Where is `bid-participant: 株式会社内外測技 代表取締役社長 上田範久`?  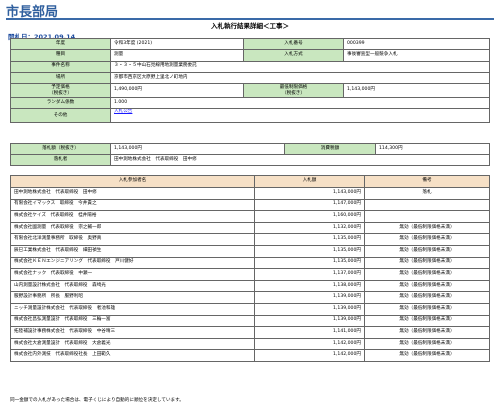
bid-participant: 株式会社内外測技 代表取締役社長 上田範久 is located at coordinates (132, 355).